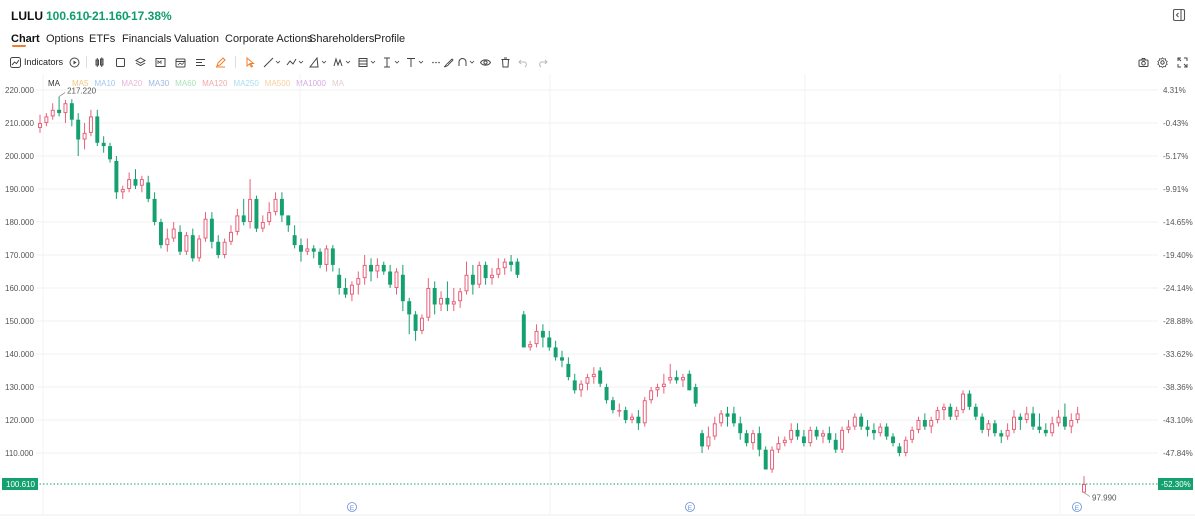 The image size is (1195, 519). What do you see at coordinates (1179, 15) in the screenshot?
I see `collapse-panel-icon` at bounding box center [1179, 15].